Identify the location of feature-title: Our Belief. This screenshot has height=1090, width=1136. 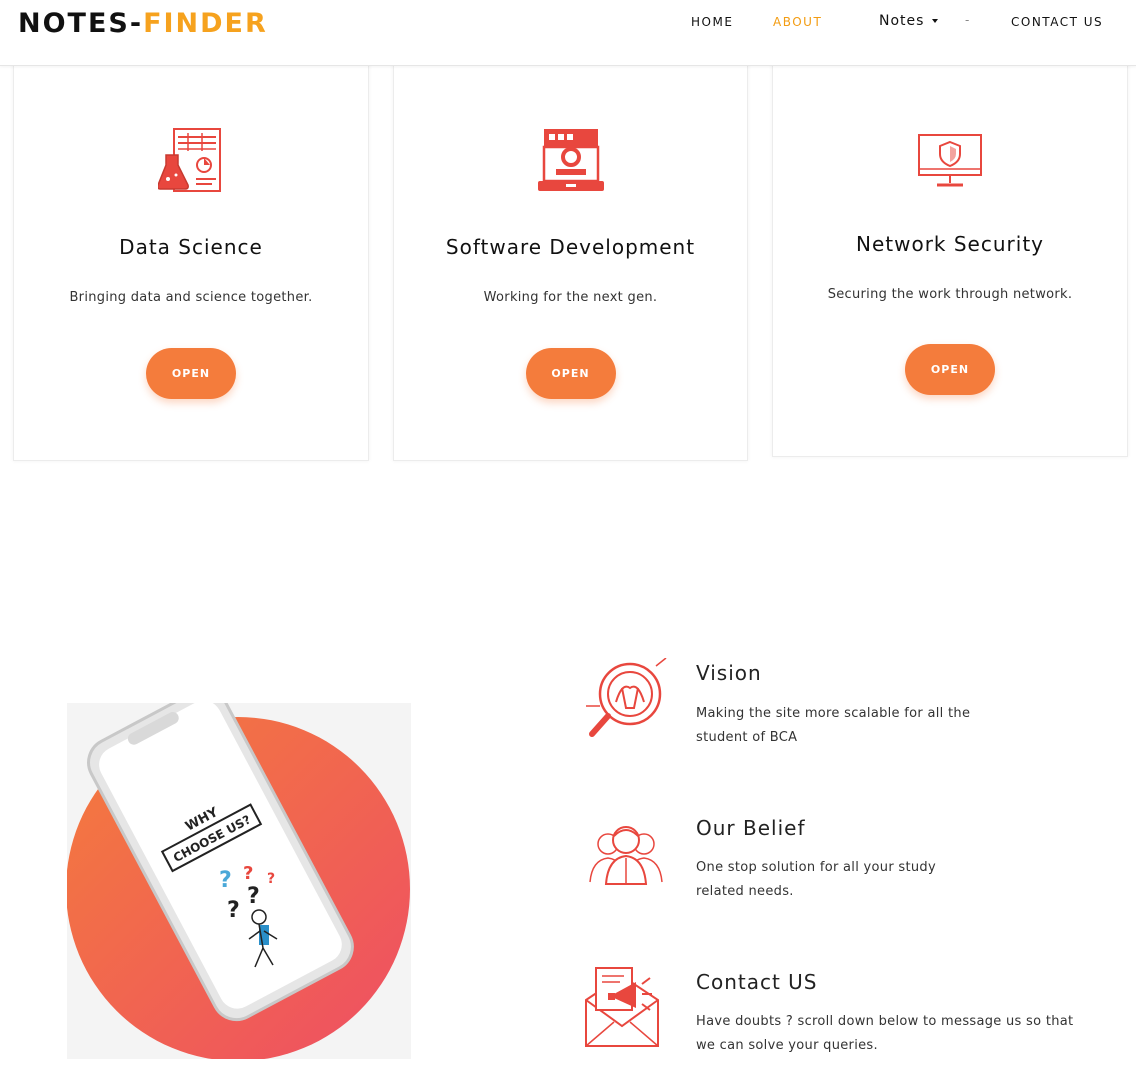
(751, 828).